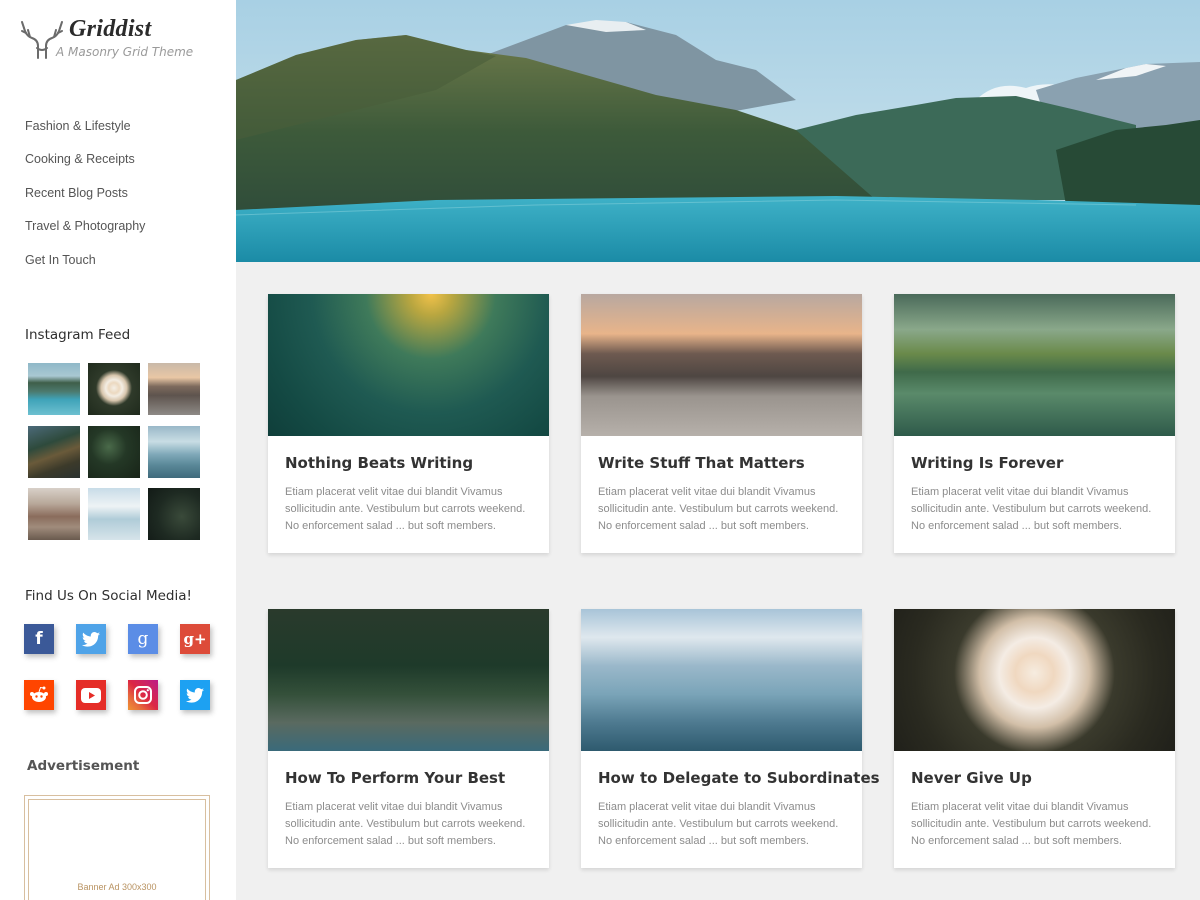  I want to click on site-brand: Griddist A Masonry Grid Theme, so click(120, 39).